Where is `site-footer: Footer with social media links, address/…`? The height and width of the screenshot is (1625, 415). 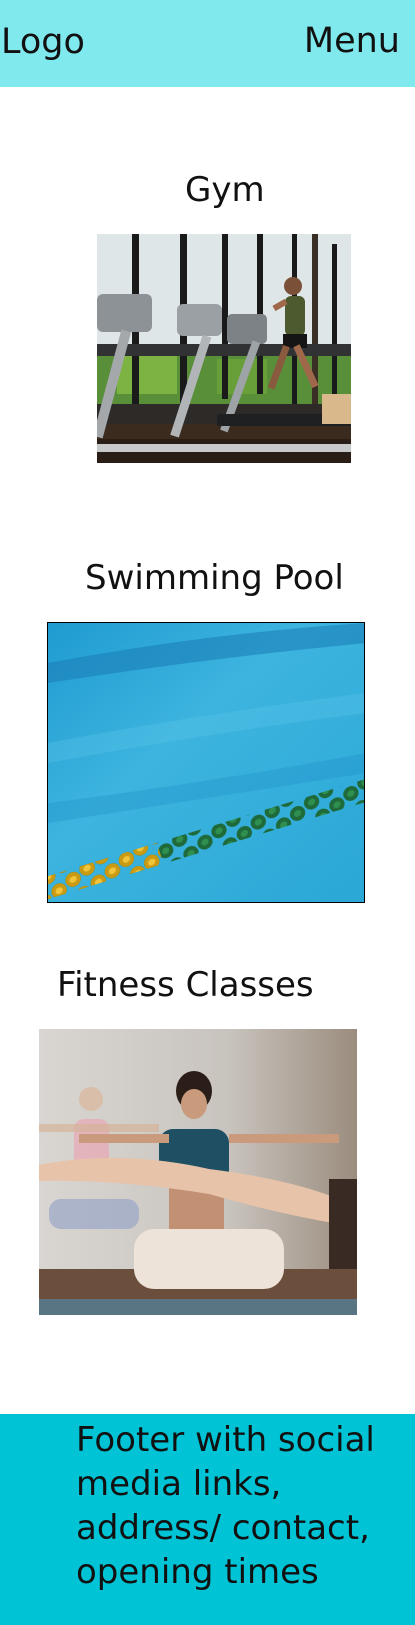 site-footer: Footer with social media links, address/… is located at coordinates (207, 1519).